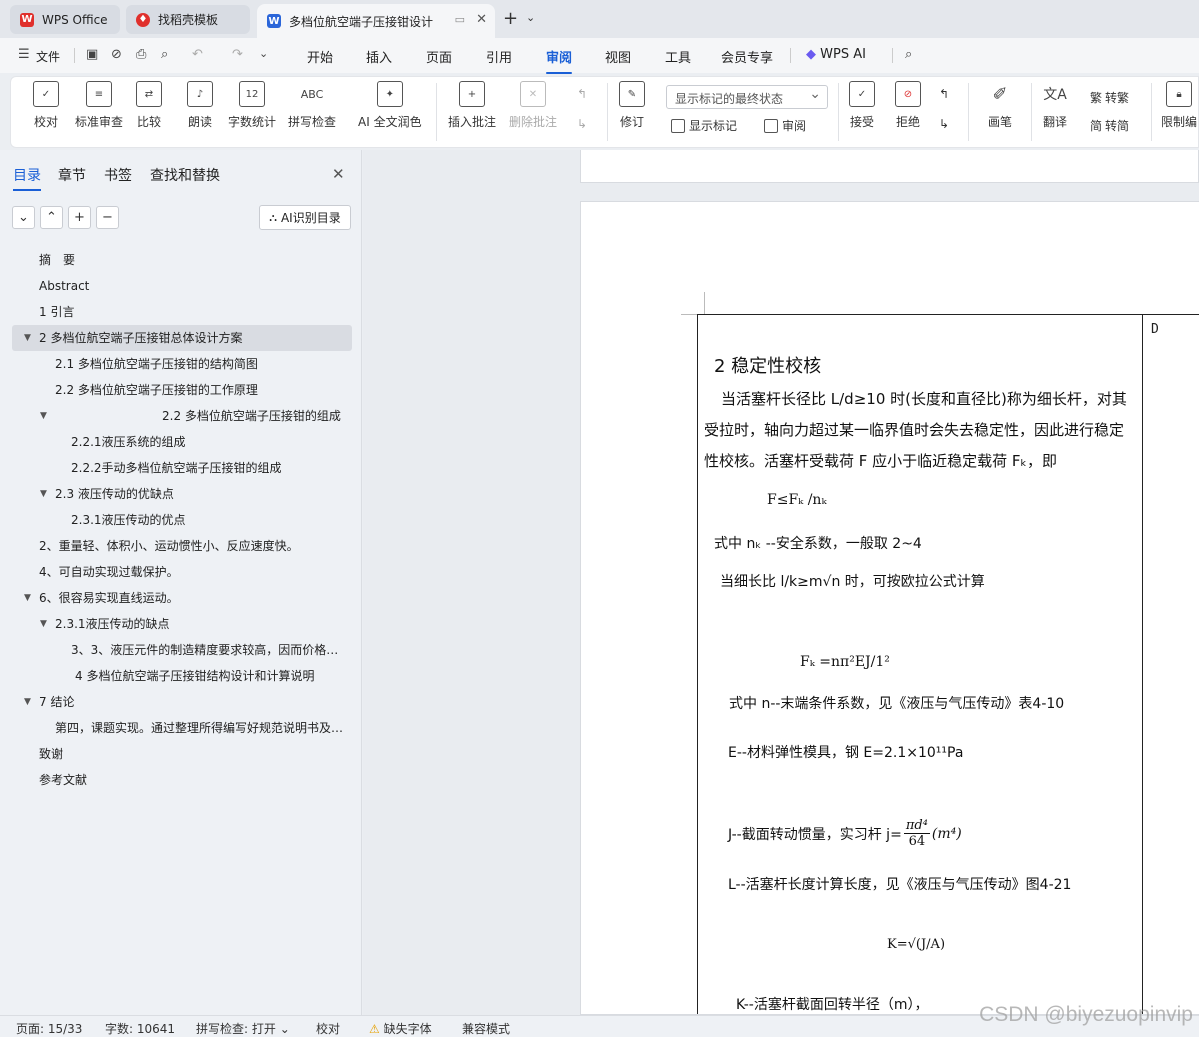 This screenshot has width=1199, height=1037. What do you see at coordinates (1109, 125) in the screenshot?
I see `to-simplified-button: 简转简` at bounding box center [1109, 125].